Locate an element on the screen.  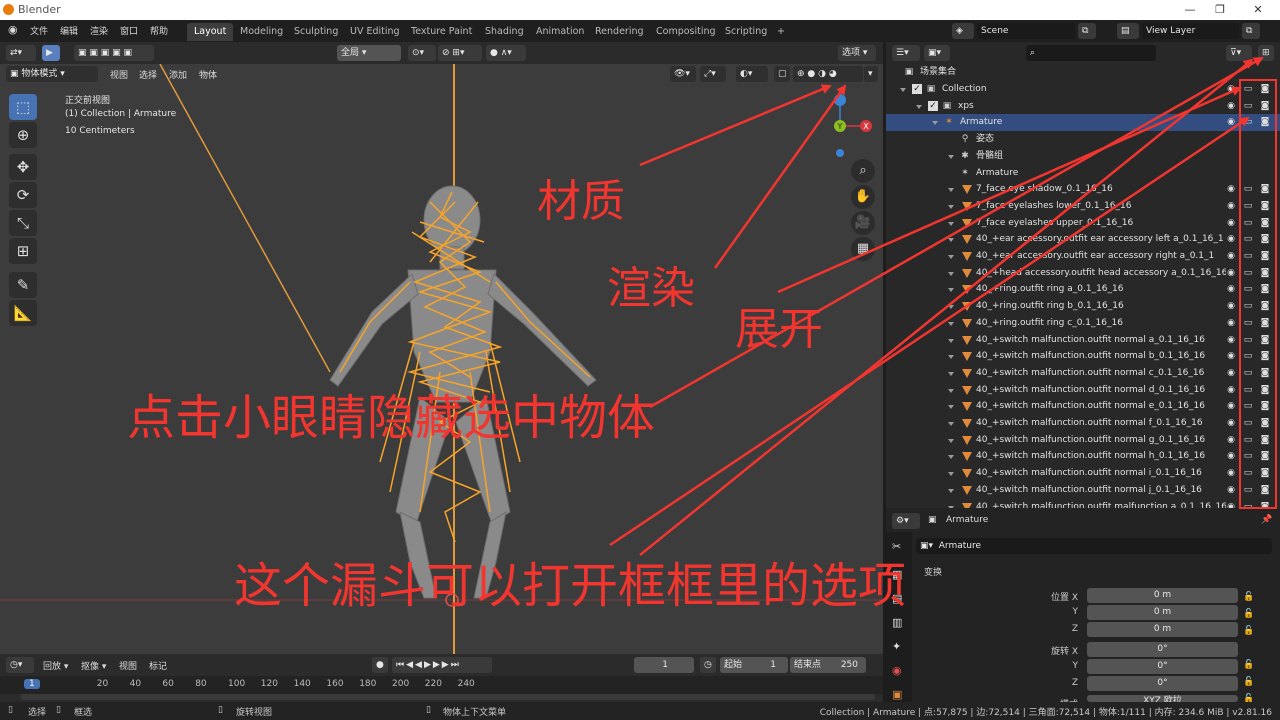
annotation-expand: 展开 is located at coordinates (779, 329).